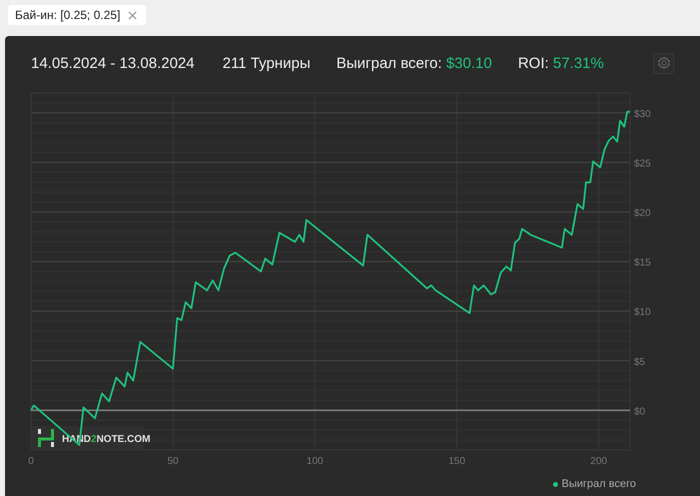 This screenshot has height=496, width=700. Describe the element at coordinates (599, 484) in the screenshot. I see `legend-label: Выиграл всего` at that location.